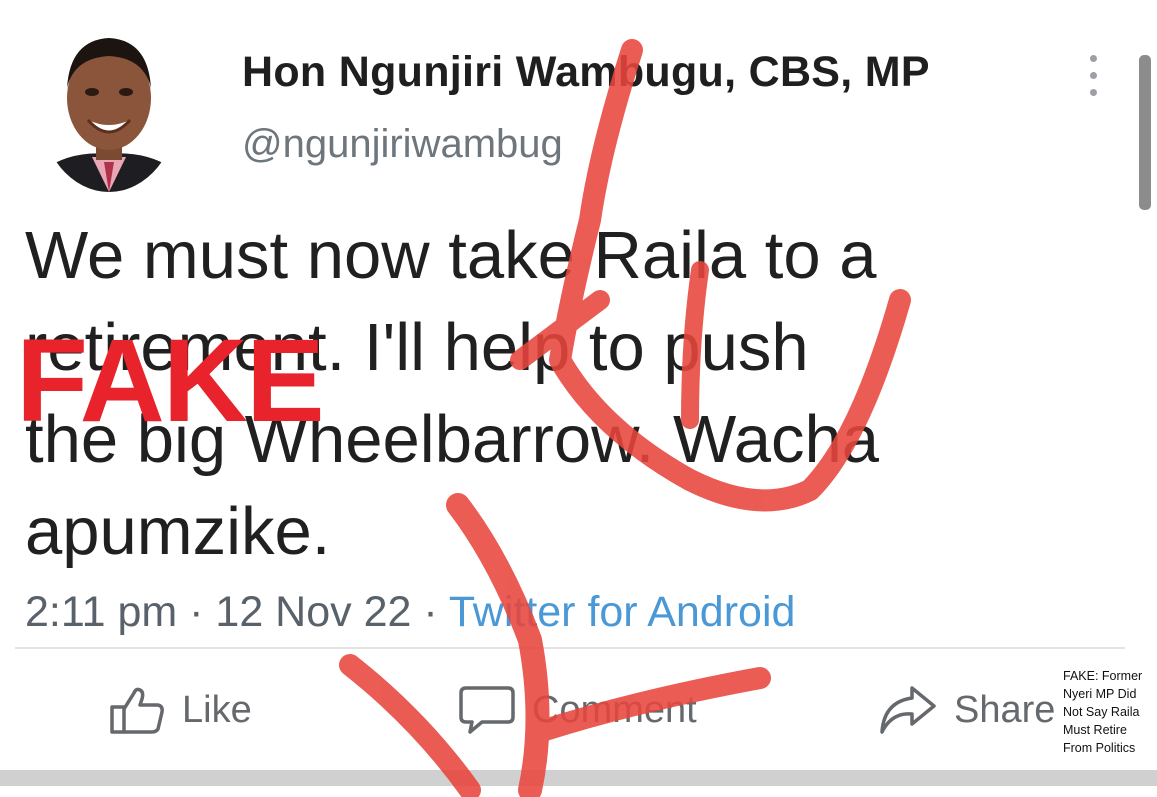  I want to click on more-vertical-icon, so click(1093, 77).